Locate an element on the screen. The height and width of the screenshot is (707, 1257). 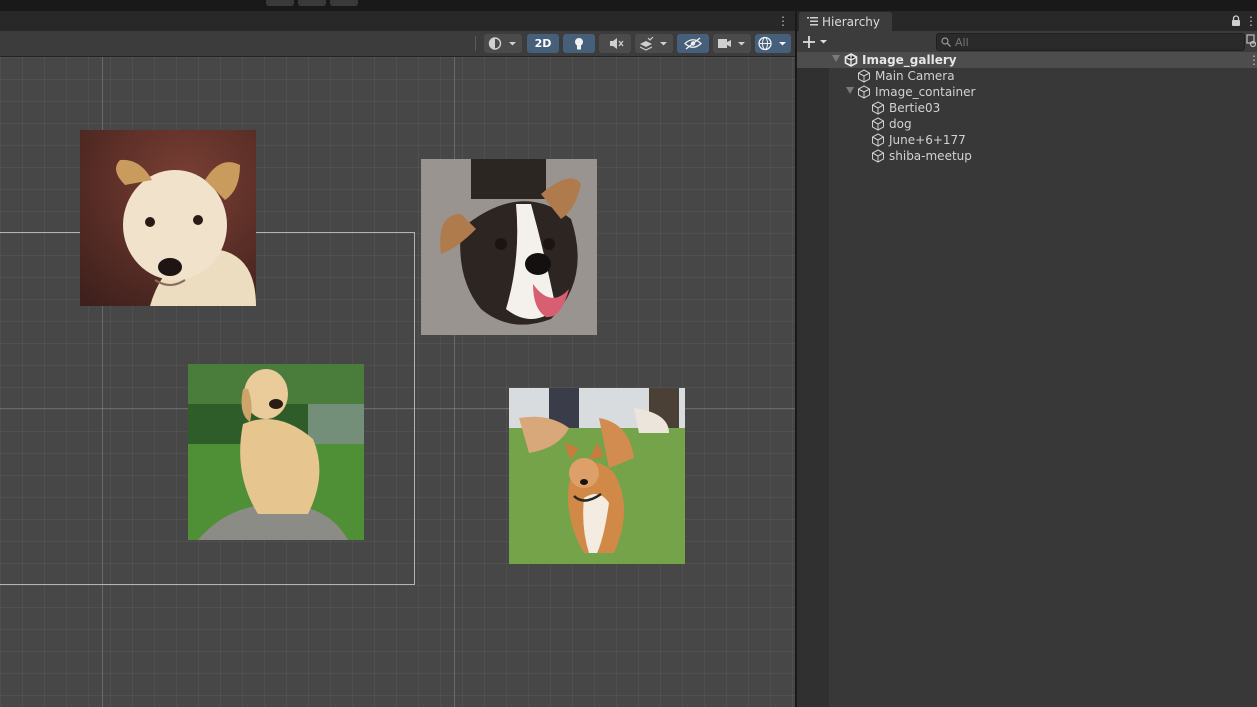
toolbar-separator is located at coordinates (475, 43).